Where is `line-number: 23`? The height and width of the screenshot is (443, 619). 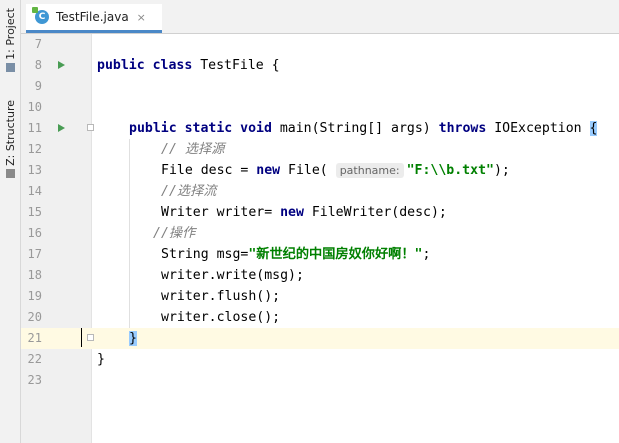
line-number: 23 is located at coordinates (34, 380).